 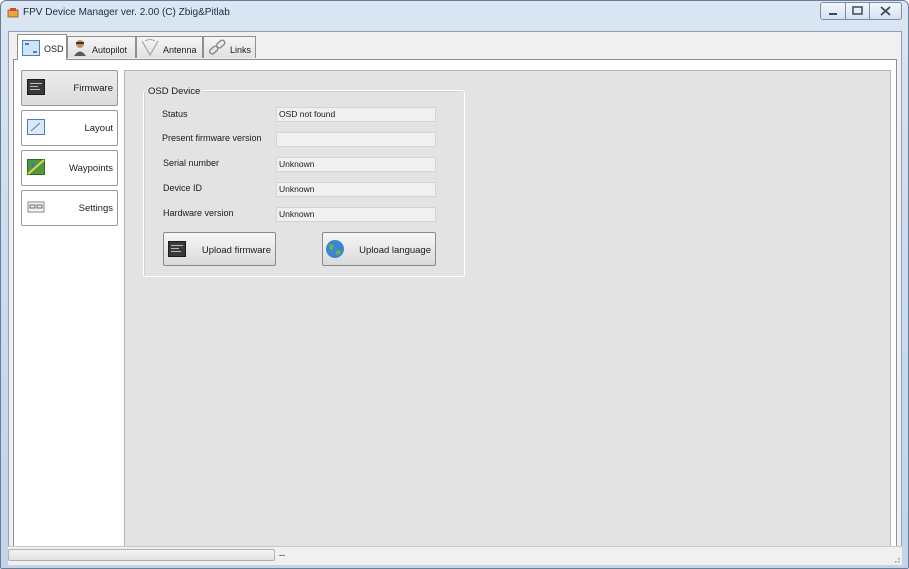 What do you see at coordinates (98, 128) in the screenshot?
I see `sidebar-item-label: Layout` at bounding box center [98, 128].